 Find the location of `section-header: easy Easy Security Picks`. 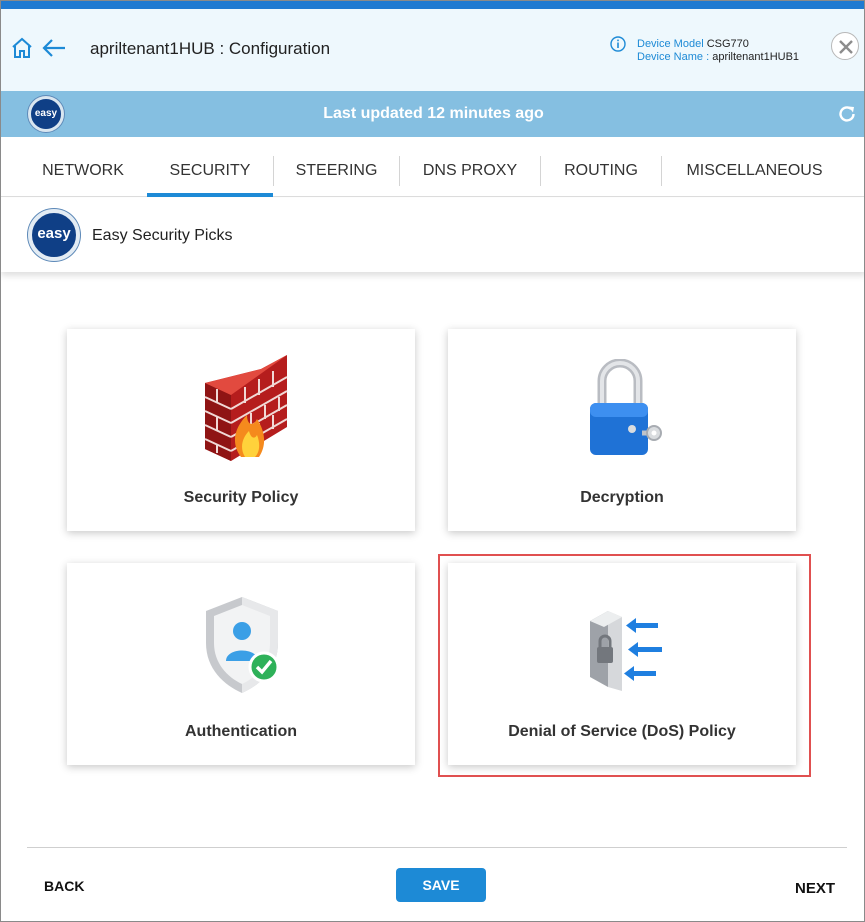

section-header: easy Easy Security Picks is located at coordinates (432, 235).